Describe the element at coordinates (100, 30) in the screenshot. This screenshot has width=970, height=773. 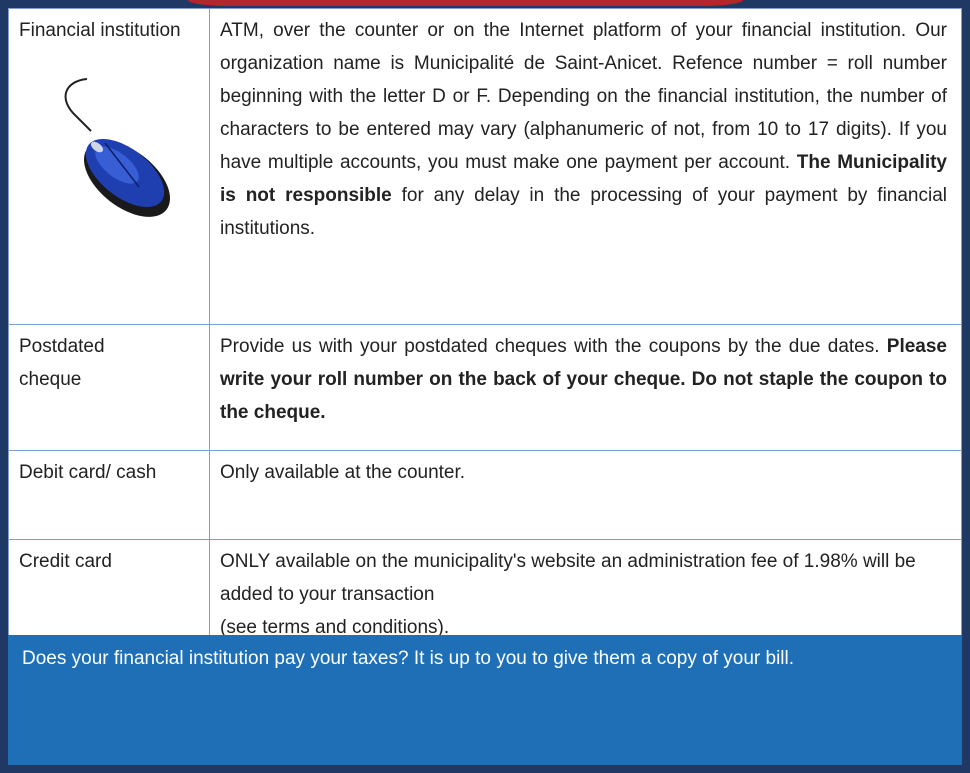
I see `method-label: Financial institution` at that location.